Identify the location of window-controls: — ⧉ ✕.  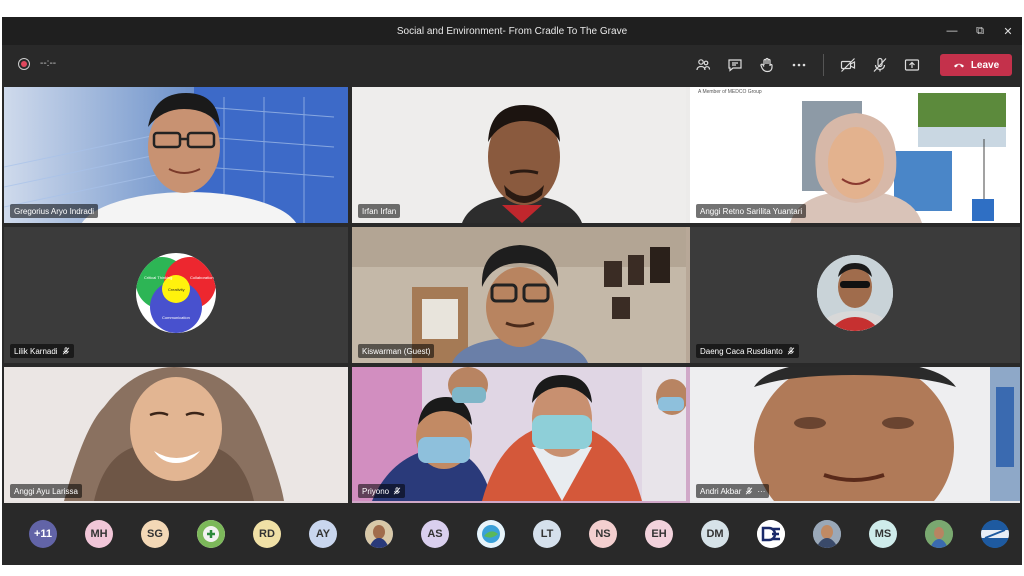
(980, 31).